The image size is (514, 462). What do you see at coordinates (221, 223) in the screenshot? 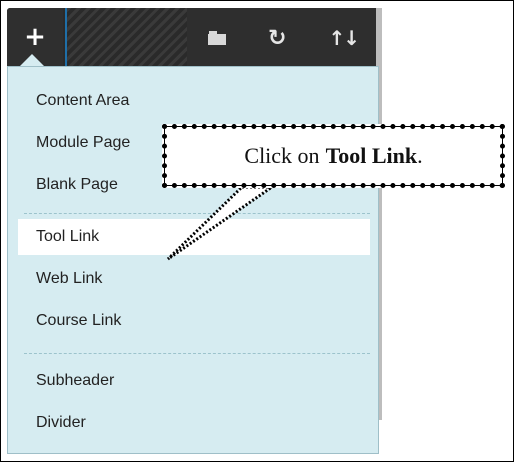
I see `callout-pointer` at bounding box center [221, 223].